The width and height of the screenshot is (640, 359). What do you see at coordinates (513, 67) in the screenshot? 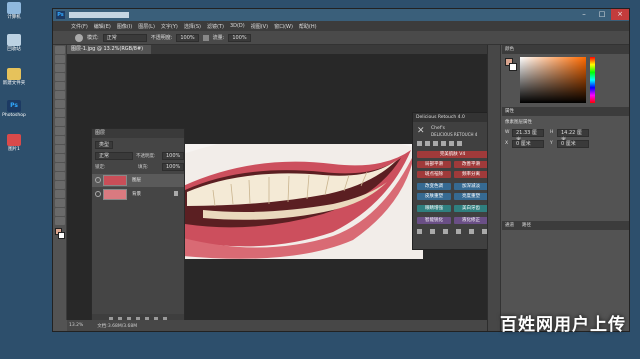
I see `background-swatch` at bounding box center [513, 67].